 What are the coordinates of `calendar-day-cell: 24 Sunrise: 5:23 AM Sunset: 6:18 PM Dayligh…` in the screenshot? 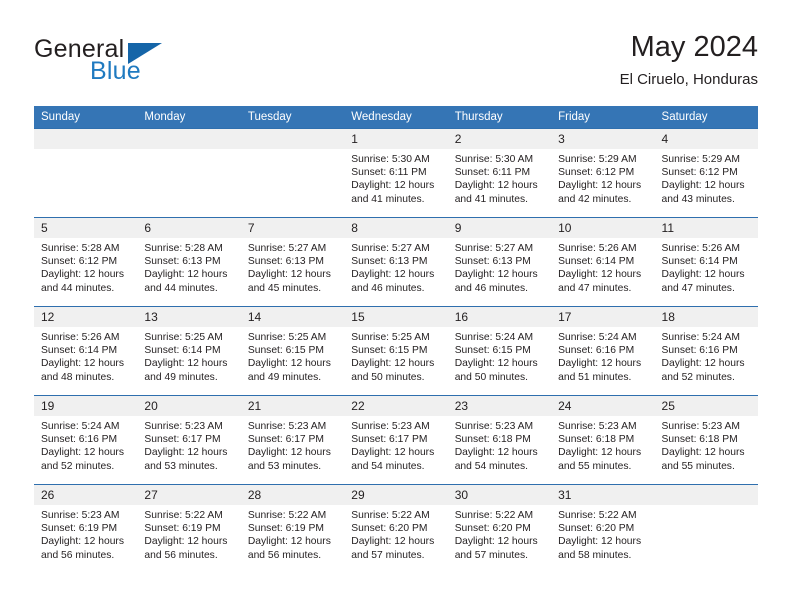 It's located at (603, 440).